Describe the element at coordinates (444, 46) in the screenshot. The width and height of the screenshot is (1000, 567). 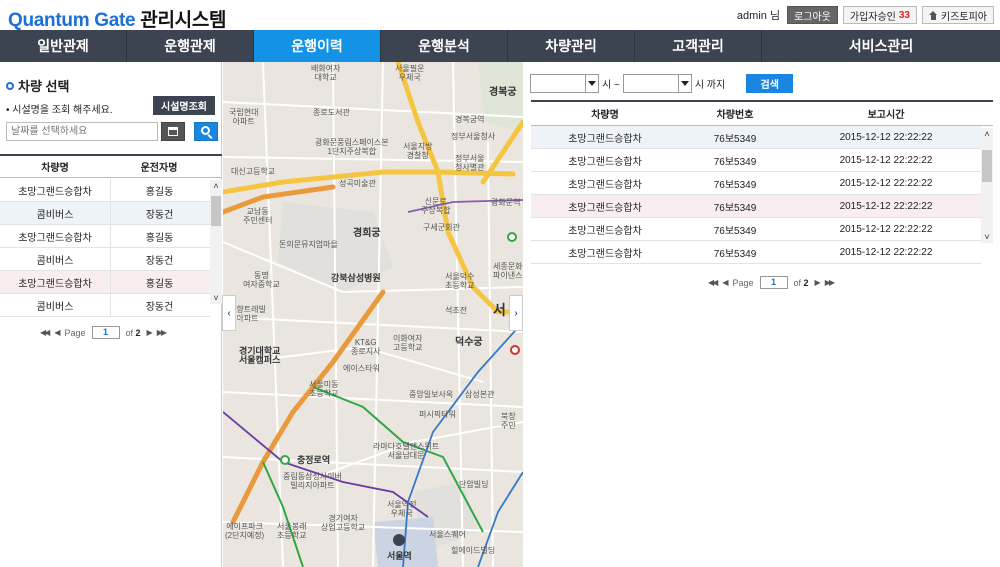
I see `nav-operation-analysis: 운행분석` at that location.